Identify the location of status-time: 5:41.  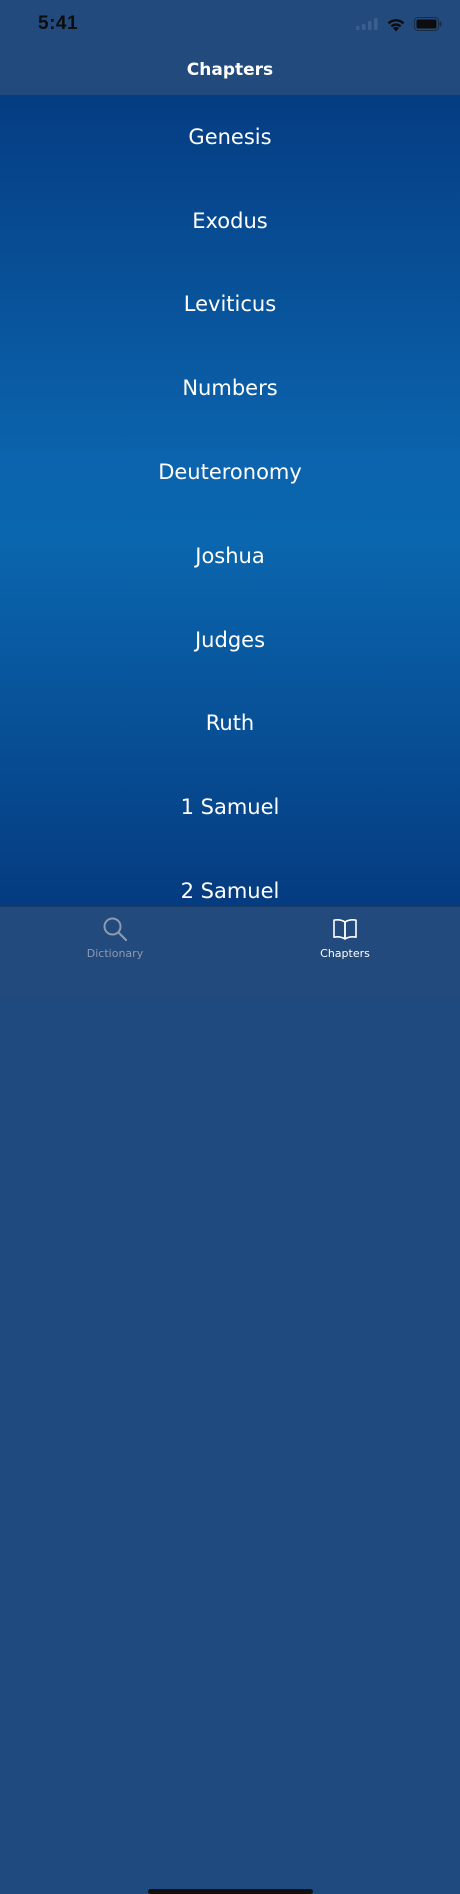
(58, 23).